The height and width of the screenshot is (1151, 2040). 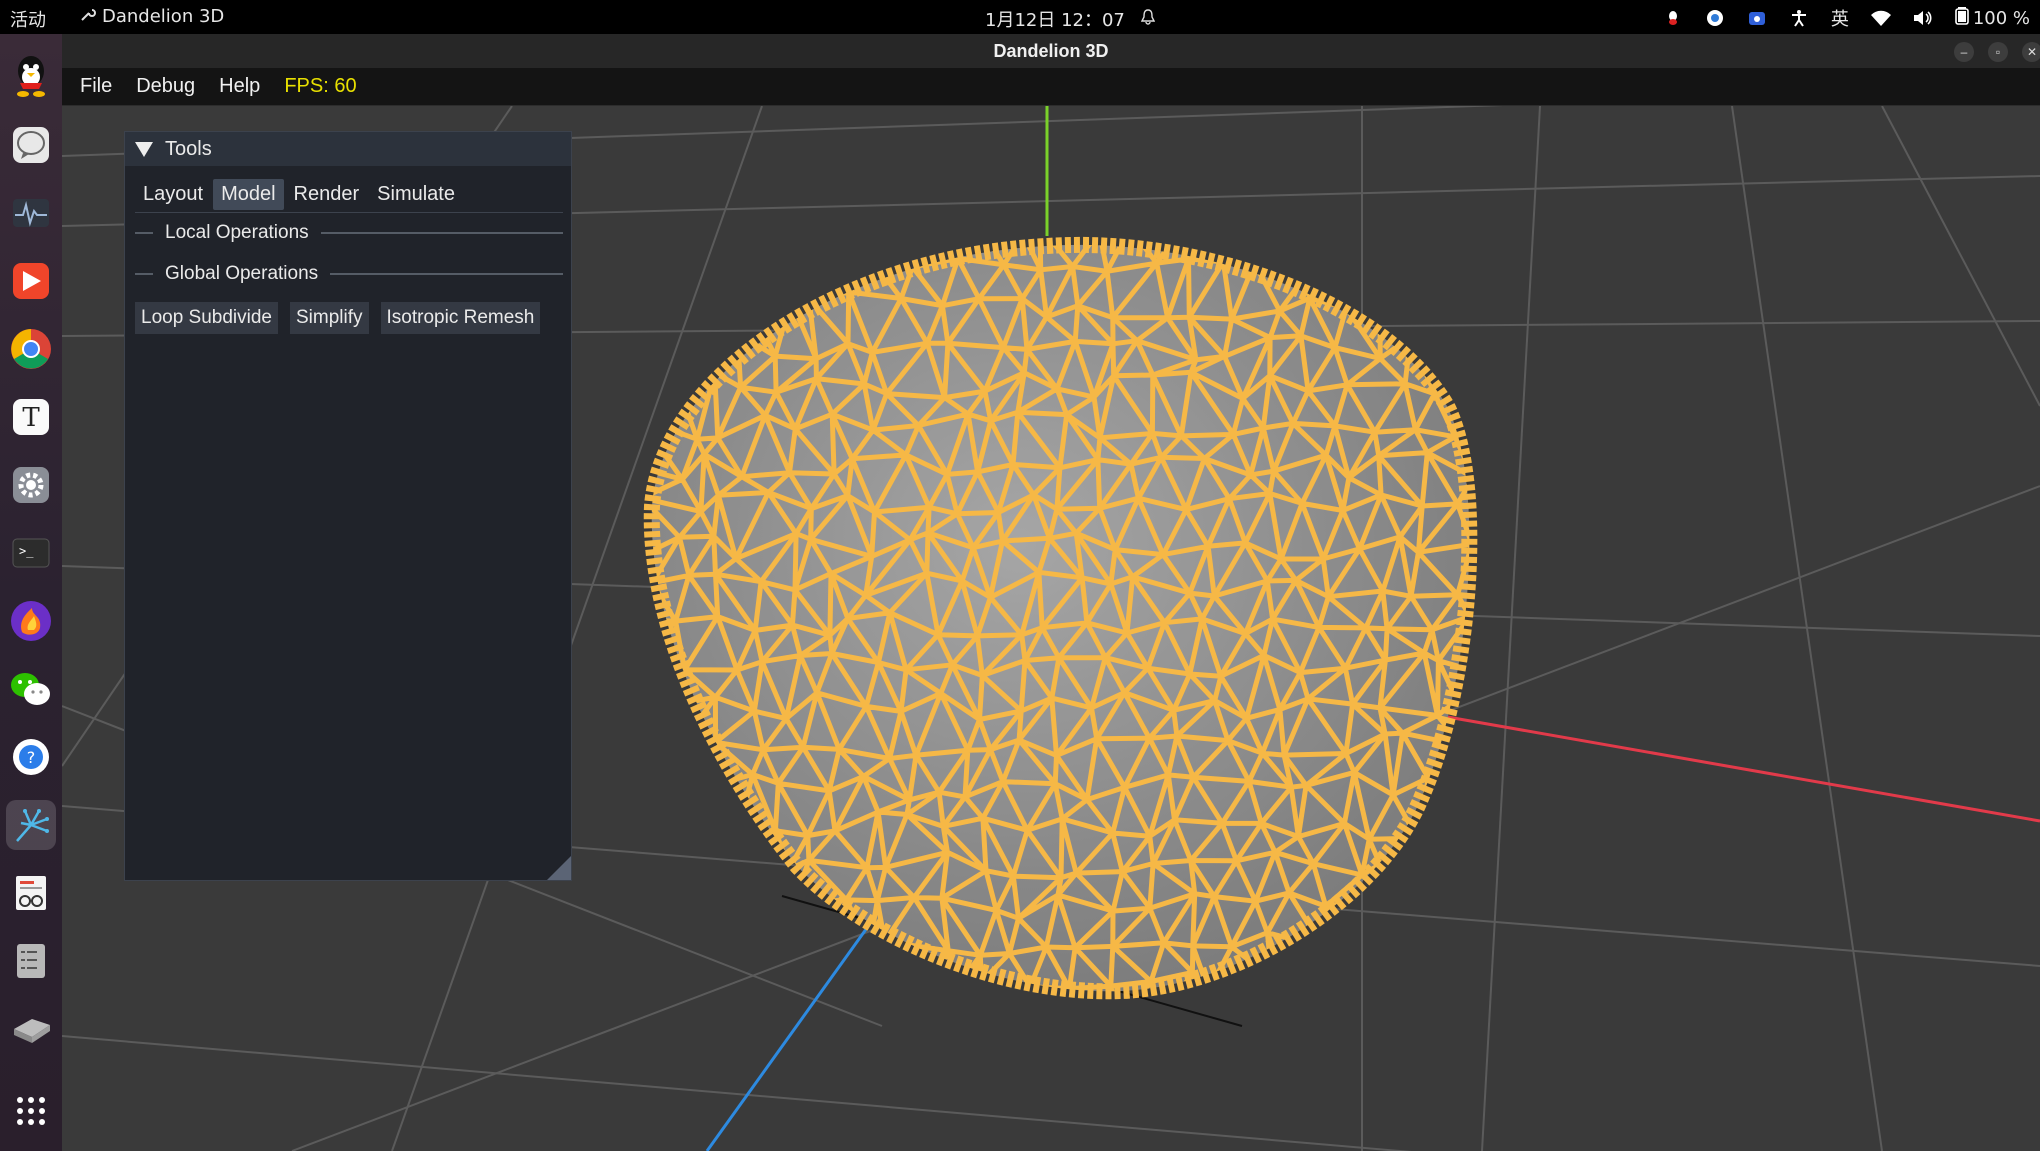 I want to click on clock: 1月12日 12：07, so click(x=1070, y=19).